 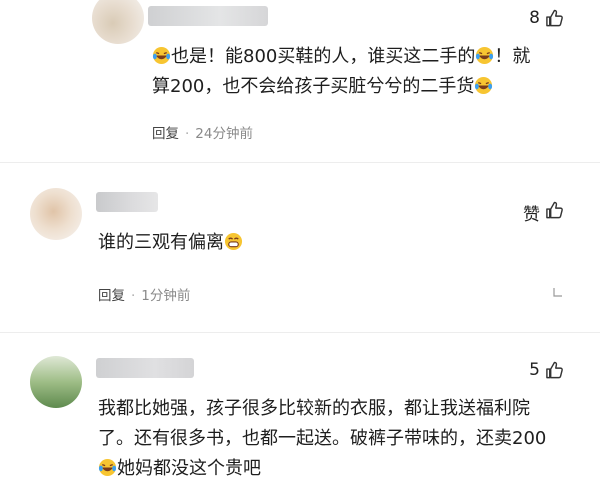 What do you see at coordinates (322, 87) in the screenshot?
I see `comment-text-line-2: 算200，也不会给孩子买脏兮兮的二手货` at bounding box center [322, 87].